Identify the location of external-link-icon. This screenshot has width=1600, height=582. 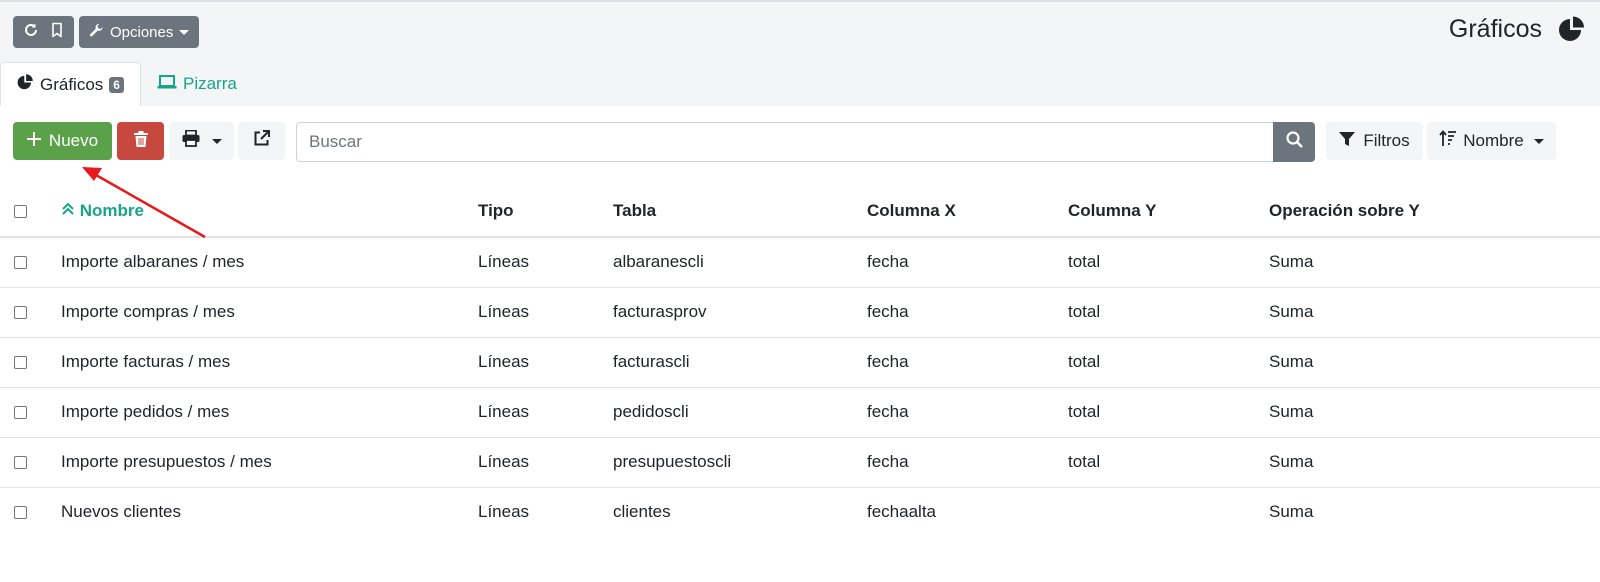
(261, 141).